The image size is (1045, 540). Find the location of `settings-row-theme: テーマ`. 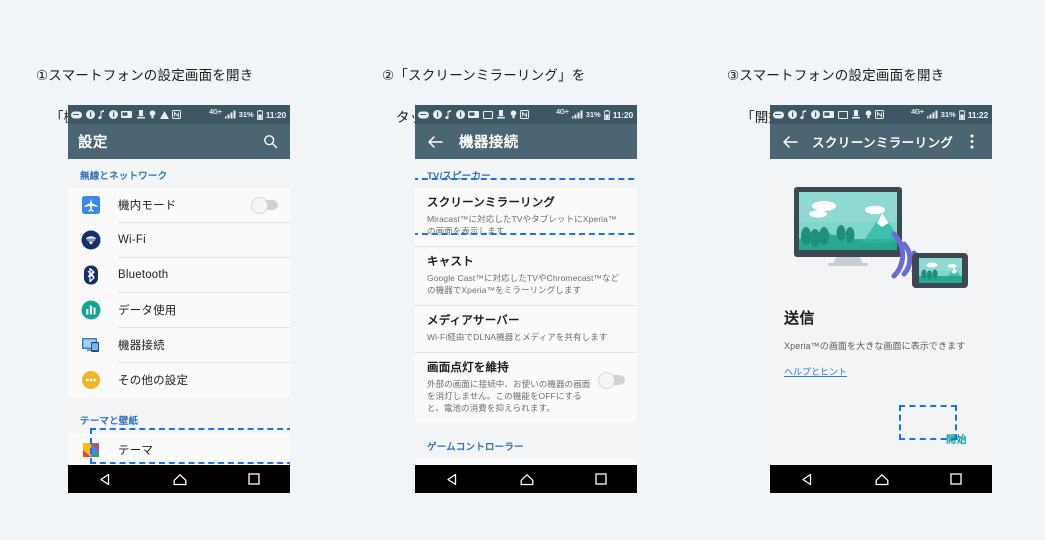

settings-row-theme: テーマ is located at coordinates (179, 449).